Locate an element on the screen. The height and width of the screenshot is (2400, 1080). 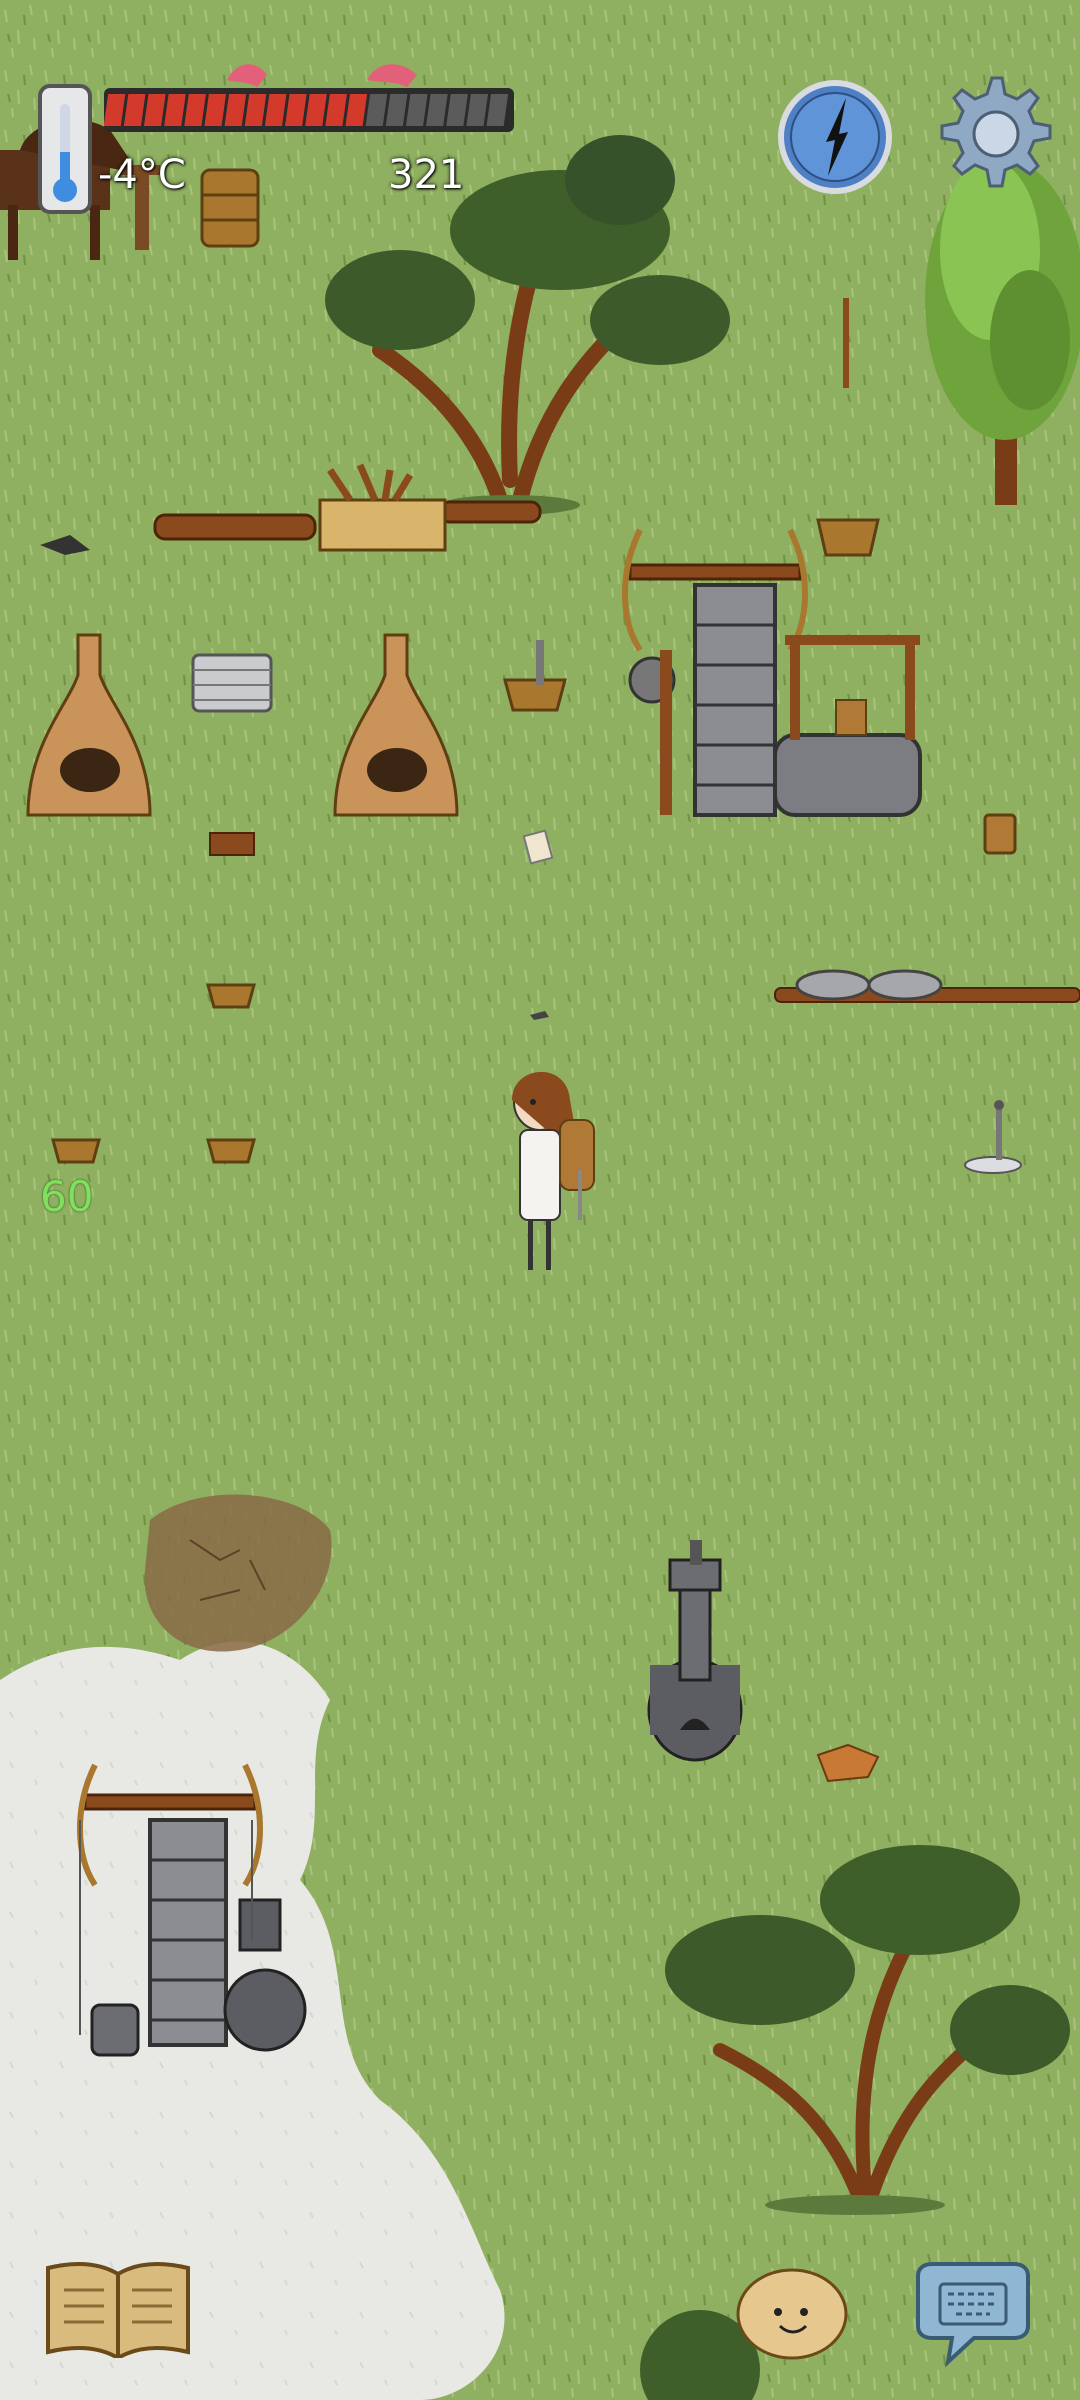
stacked-plates is located at coordinates (232, 683).